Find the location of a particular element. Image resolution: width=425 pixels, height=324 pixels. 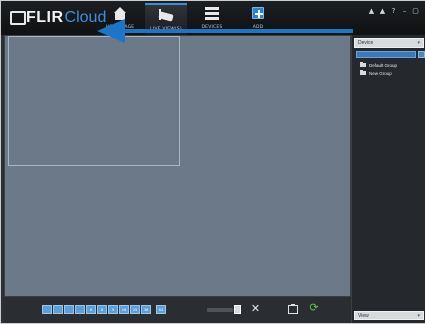

flir-cloud-logo: FLIR Cloud is located at coordinates (57, 18).